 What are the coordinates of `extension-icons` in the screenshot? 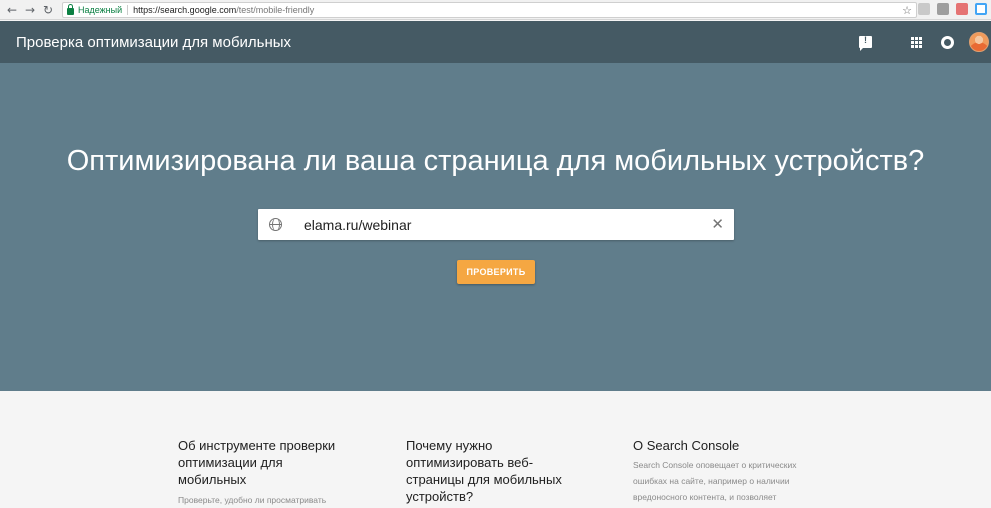 It's located at (952, 9).